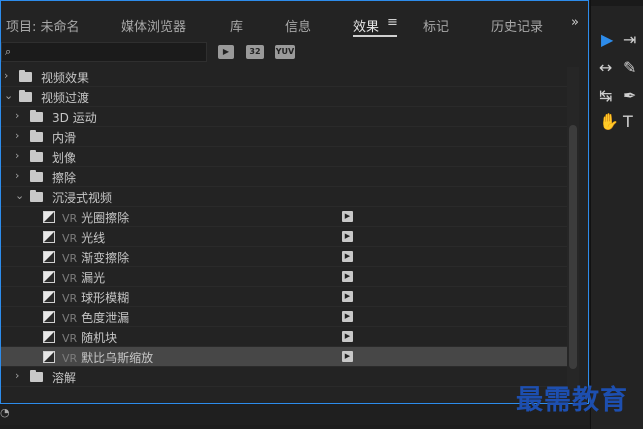 This screenshot has width=643, height=429. What do you see at coordinates (628, 121) in the screenshot?
I see `type-tool-icon: T` at bounding box center [628, 121].